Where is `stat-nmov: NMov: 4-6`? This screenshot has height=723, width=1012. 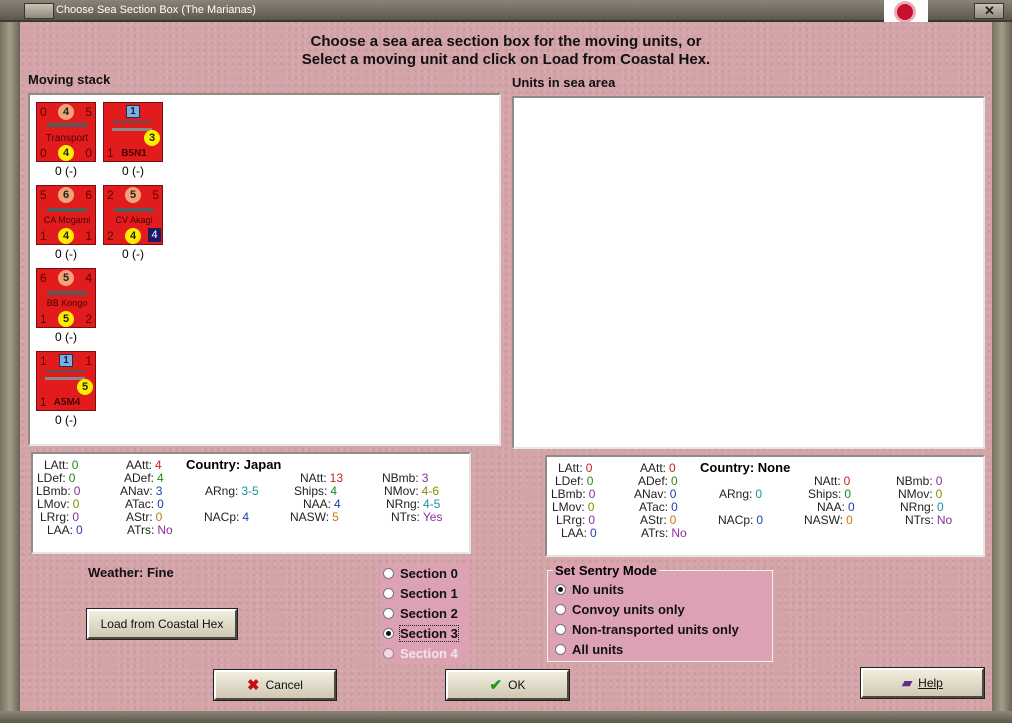 stat-nmov: NMov: 4-6 is located at coordinates (412, 491).